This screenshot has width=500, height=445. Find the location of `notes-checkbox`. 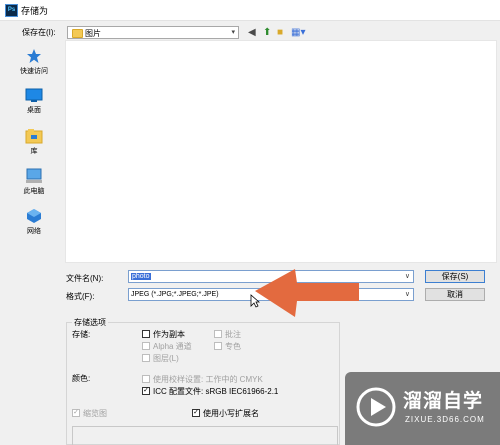

notes-checkbox is located at coordinates (218, 334).